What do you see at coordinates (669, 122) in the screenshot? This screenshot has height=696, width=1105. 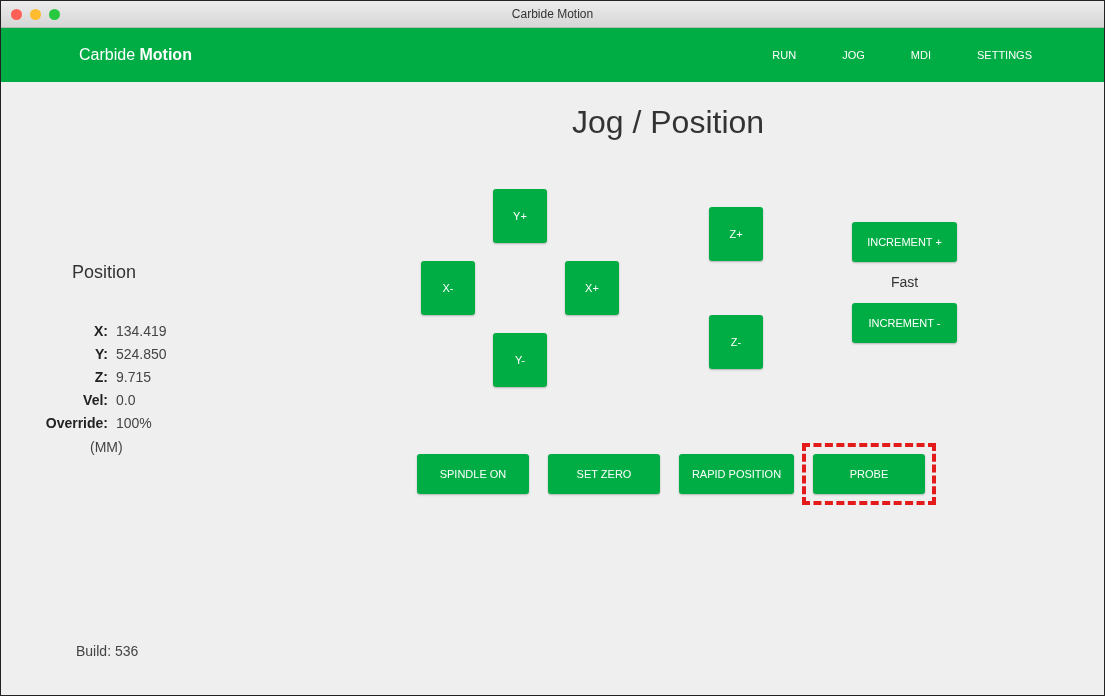 I see `page-title: Jog / Position` at bounding box center [669, 122].